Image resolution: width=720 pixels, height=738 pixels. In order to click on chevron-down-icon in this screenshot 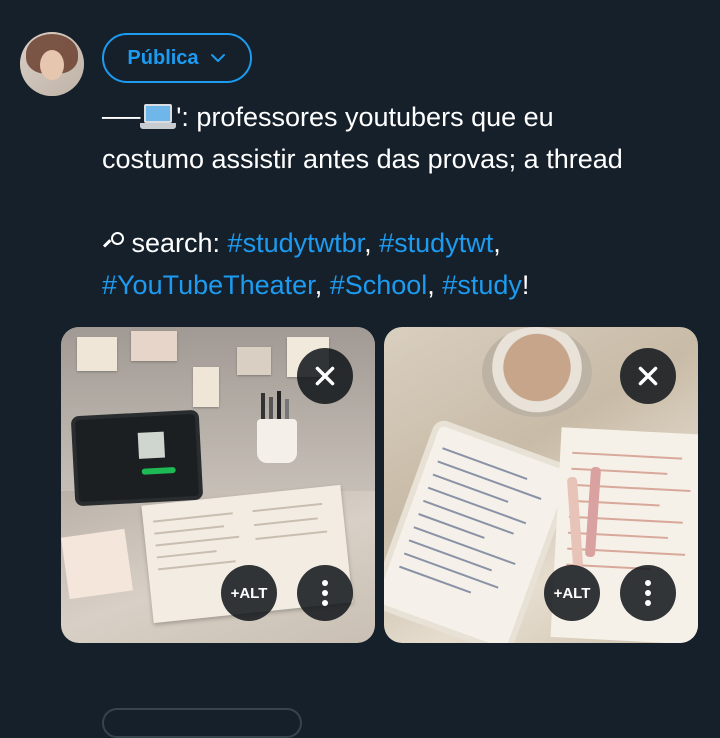, I will do `click(217, 58)`.